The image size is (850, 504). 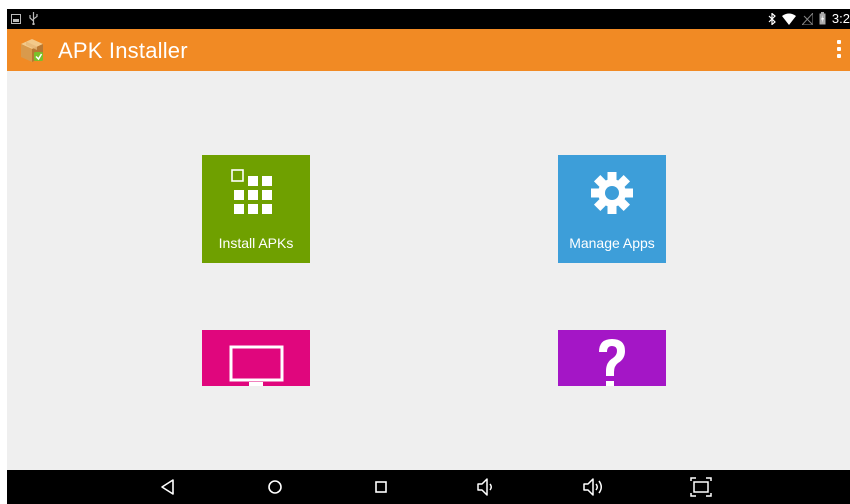 I want to click on status-clock: 3:2, so click(x=840, y=18).